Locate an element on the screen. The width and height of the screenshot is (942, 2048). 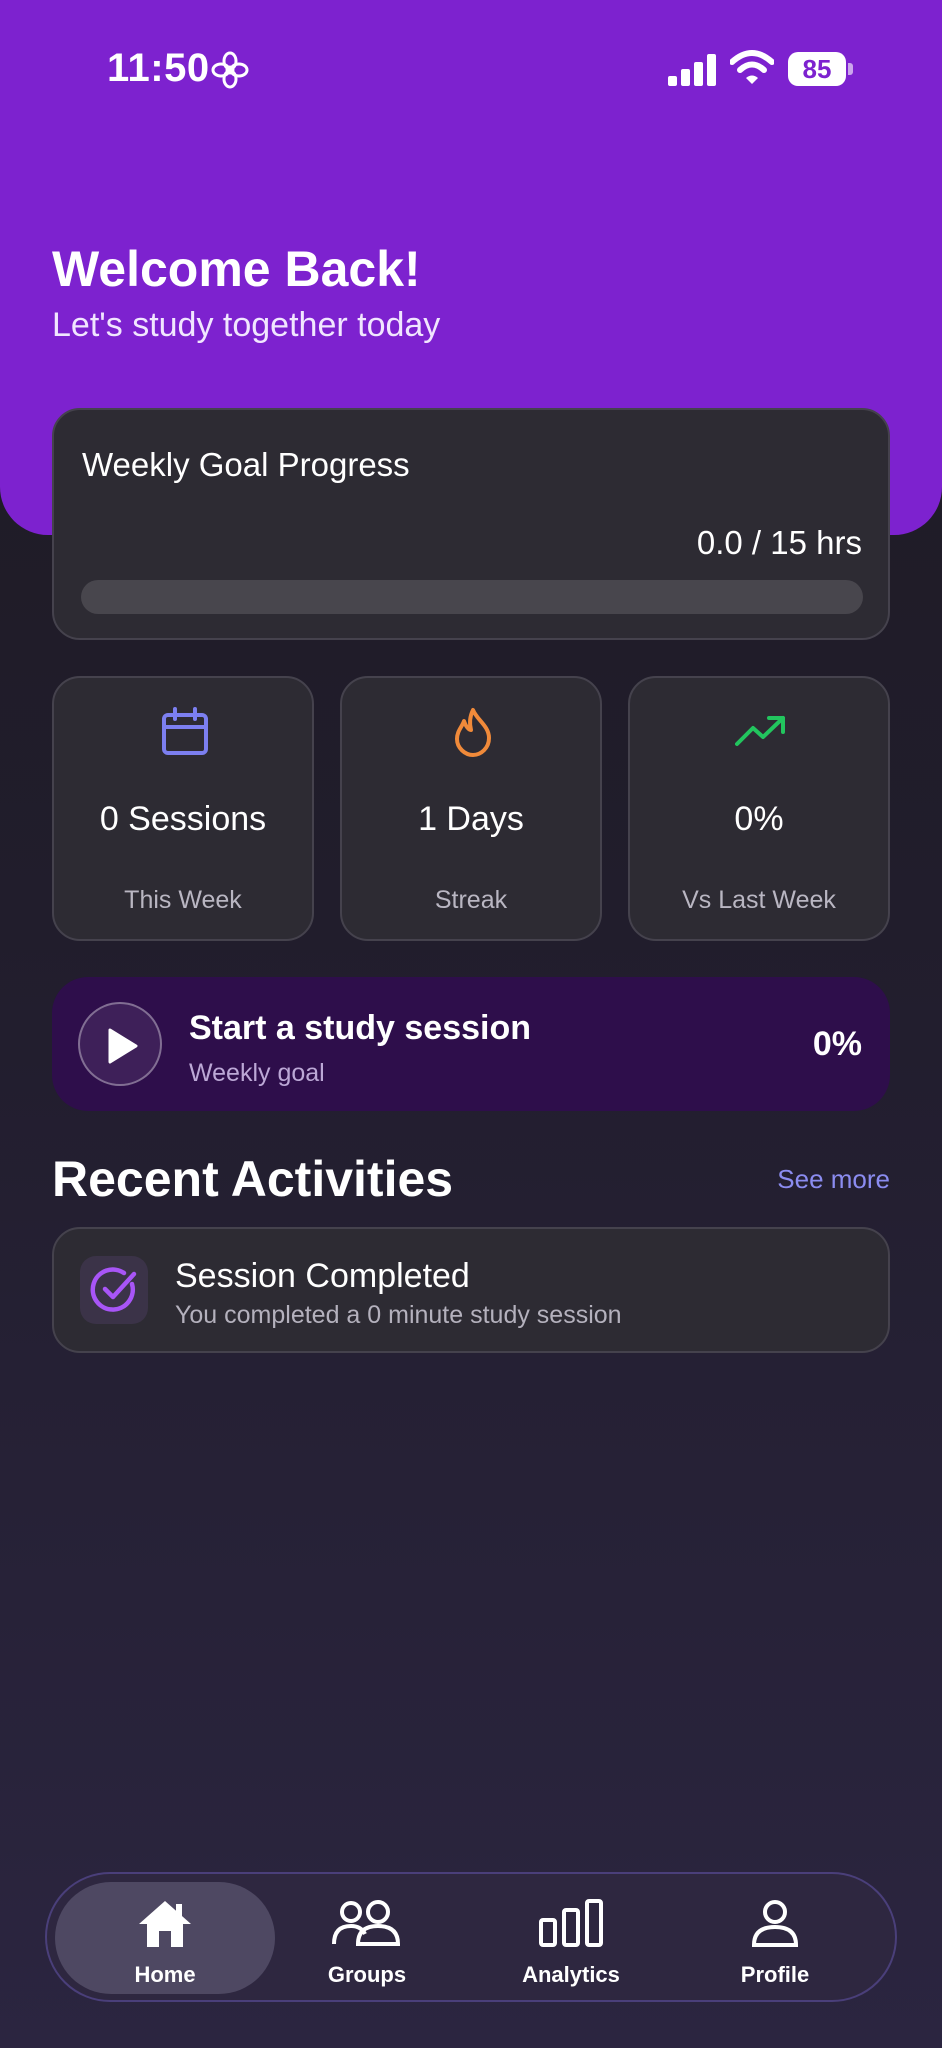
activity-title: Session Completed is located at coordinates (322, 1276).